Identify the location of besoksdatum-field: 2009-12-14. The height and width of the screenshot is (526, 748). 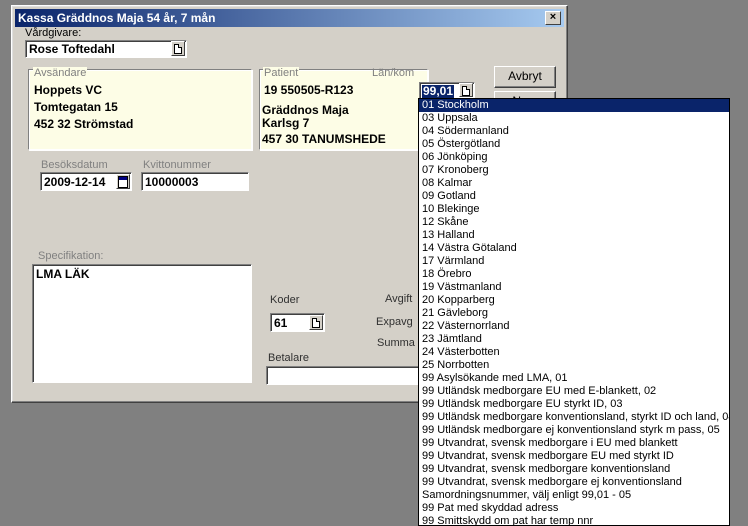
(86, 181).